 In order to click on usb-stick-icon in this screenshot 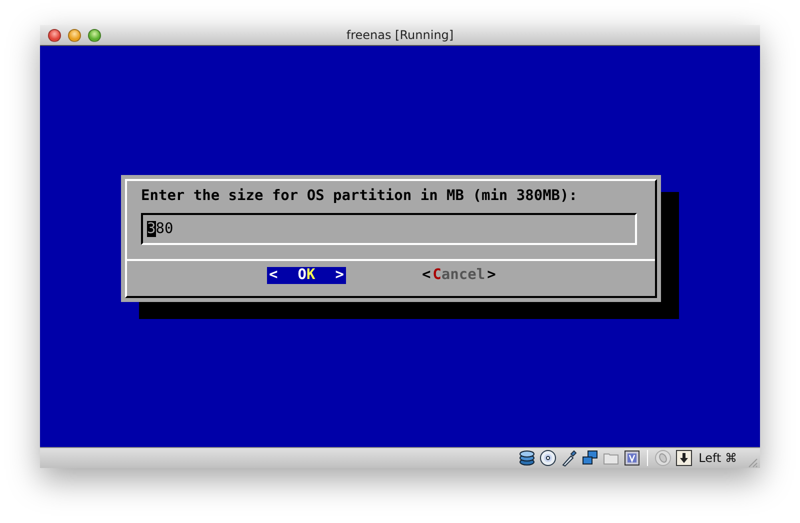, I will do `click(569, 458)`.